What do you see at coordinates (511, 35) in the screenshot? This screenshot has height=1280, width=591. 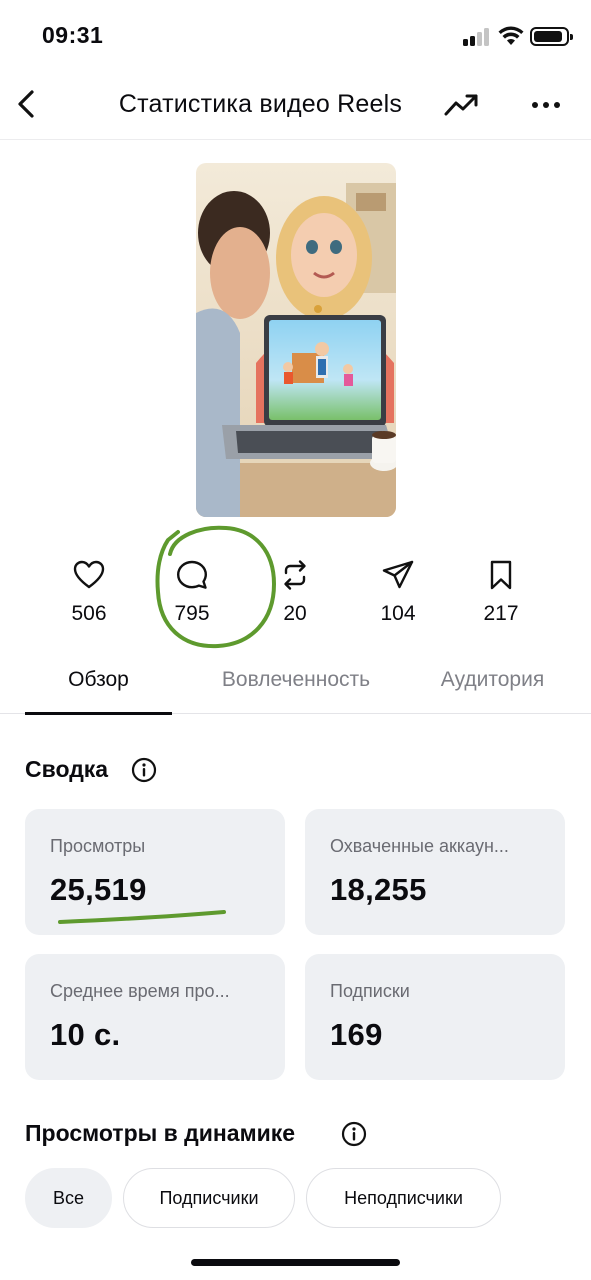 I see `wifi-icon` at bounding box center [511, 35].